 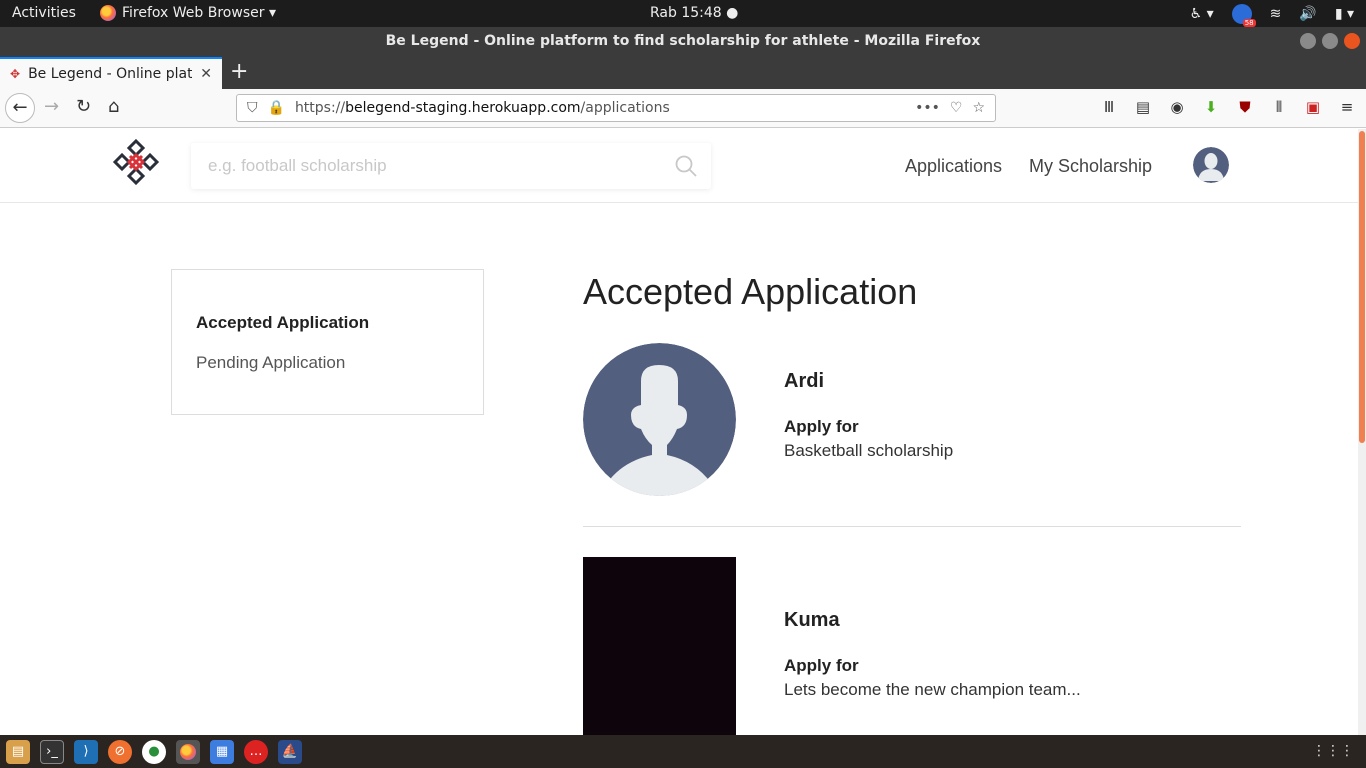 I want to click on account-icon: ◉, so click(x=1177, y=107).